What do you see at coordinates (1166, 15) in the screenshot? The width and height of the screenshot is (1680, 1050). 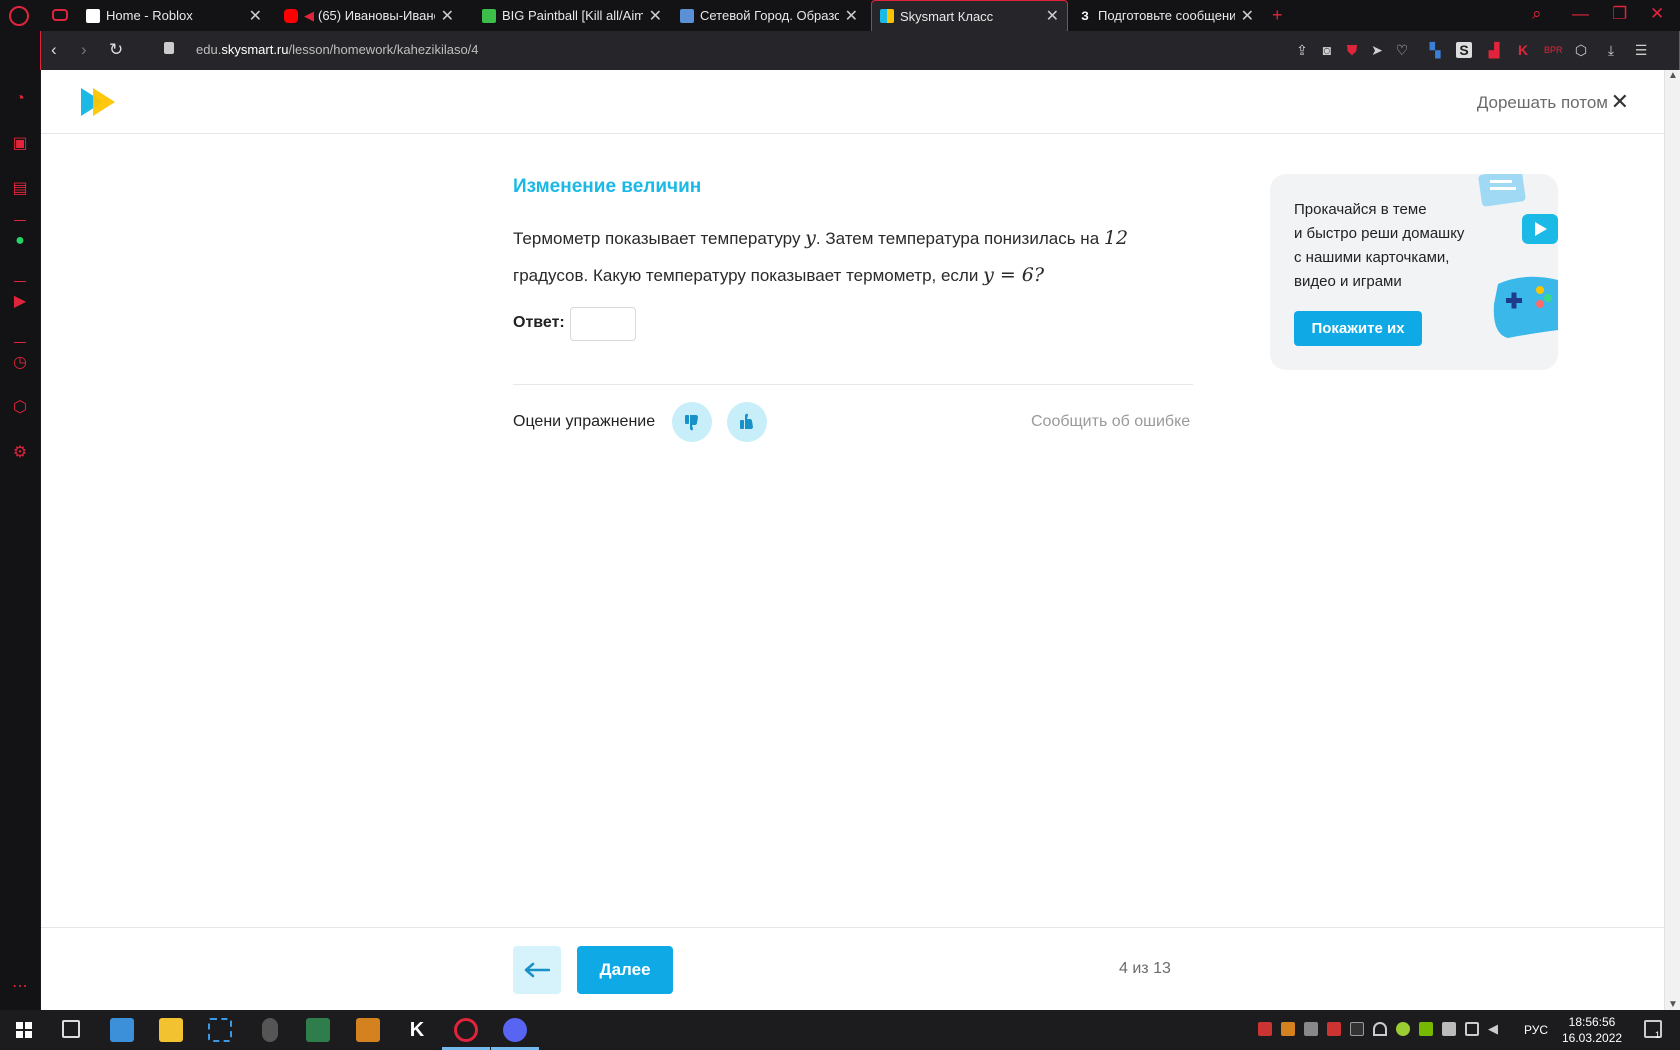 I see `tab-yandex: З Подготовьте сообщение о ✕` at bounding box center [1166, 15].